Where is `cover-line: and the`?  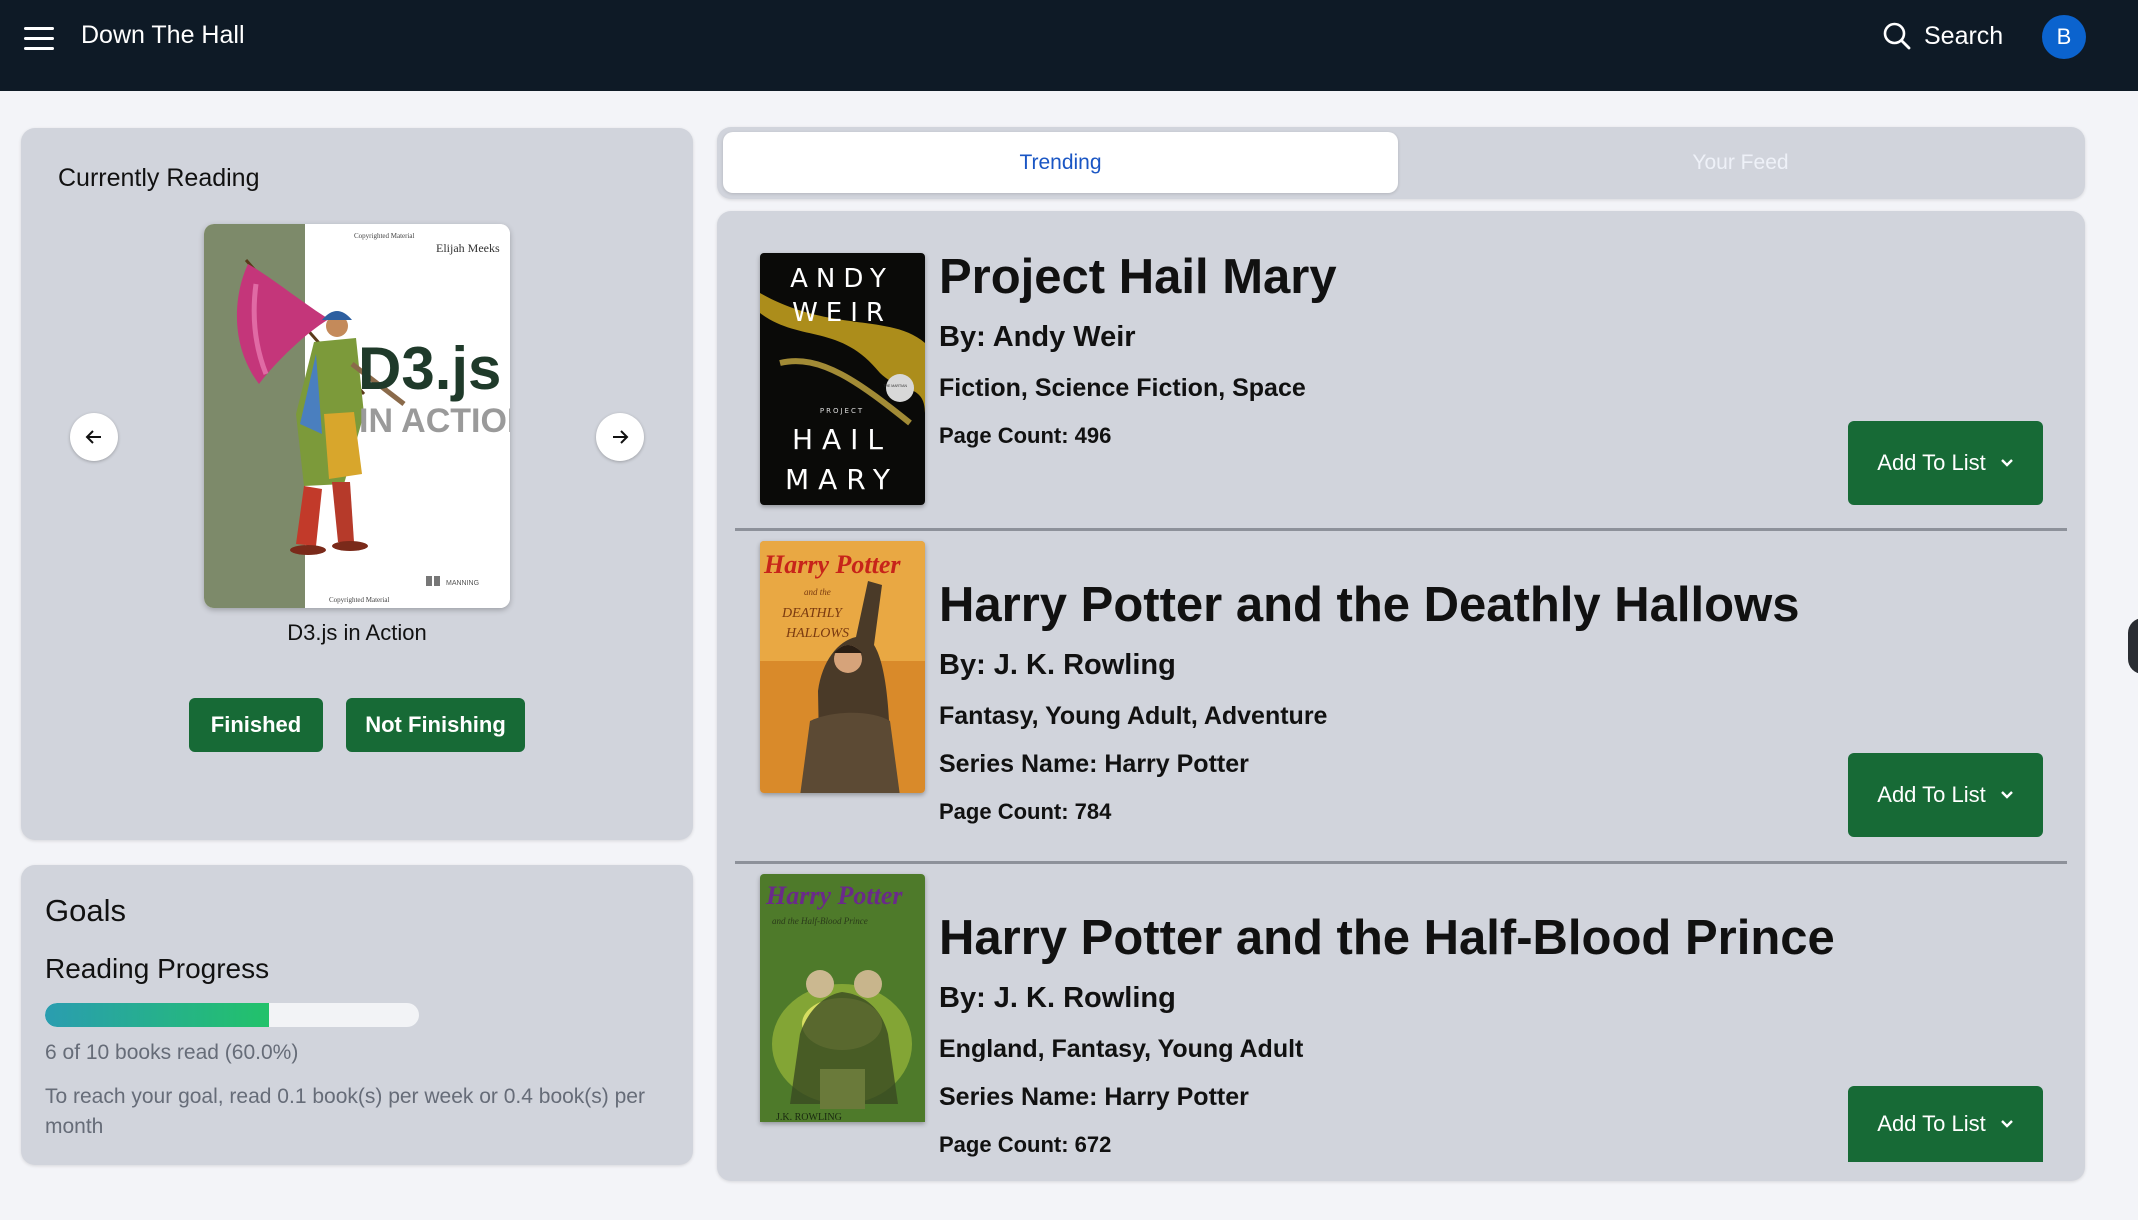
cover-line: and the is located at coordinates (817, 592).